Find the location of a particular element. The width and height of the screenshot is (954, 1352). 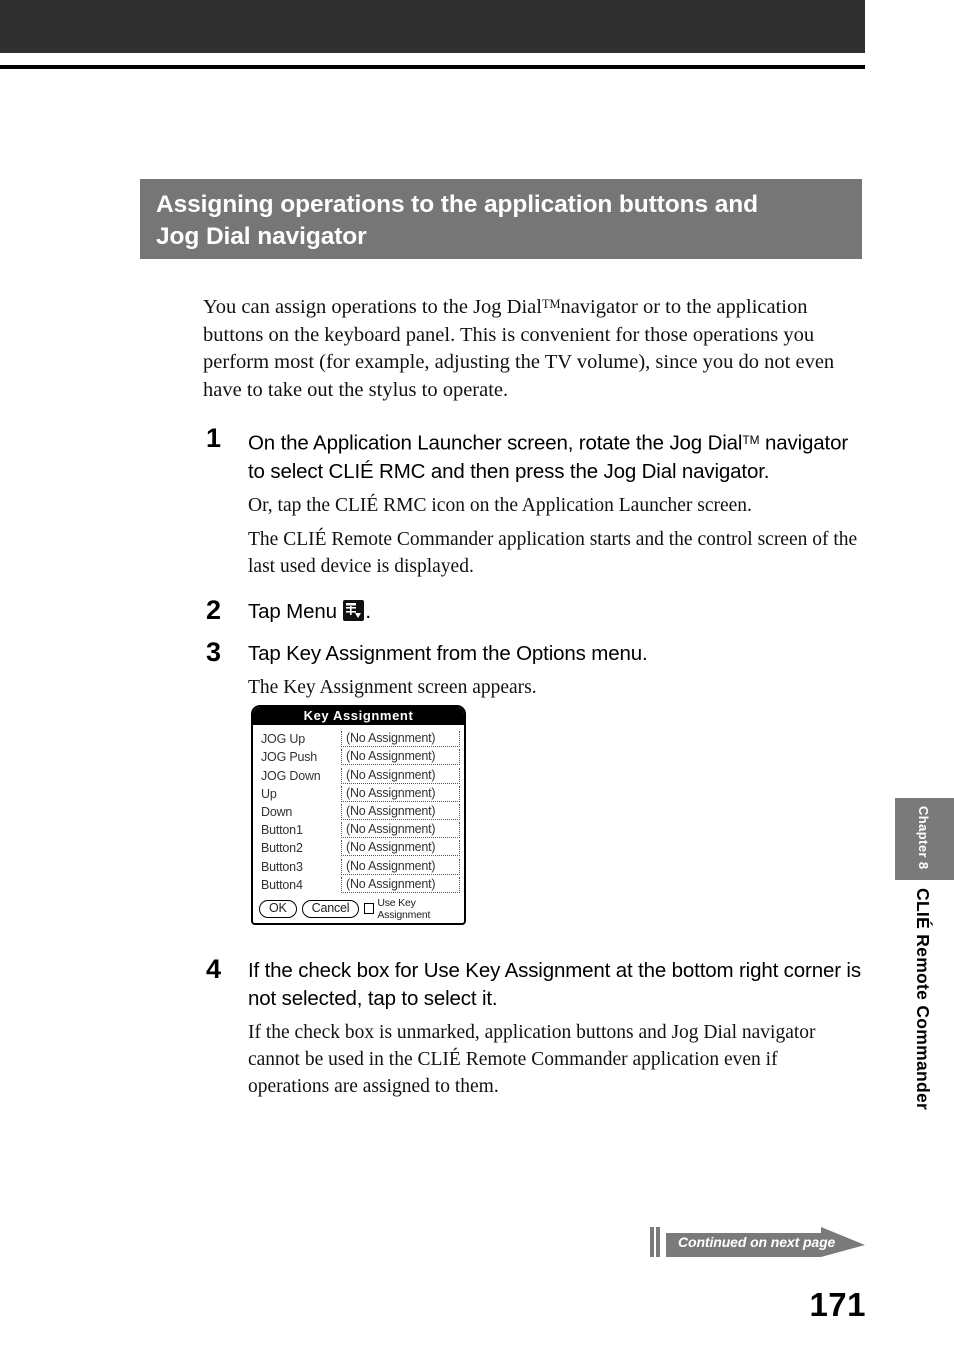

table-row: Down (No Assignment) is located at coordinates (360, 811).